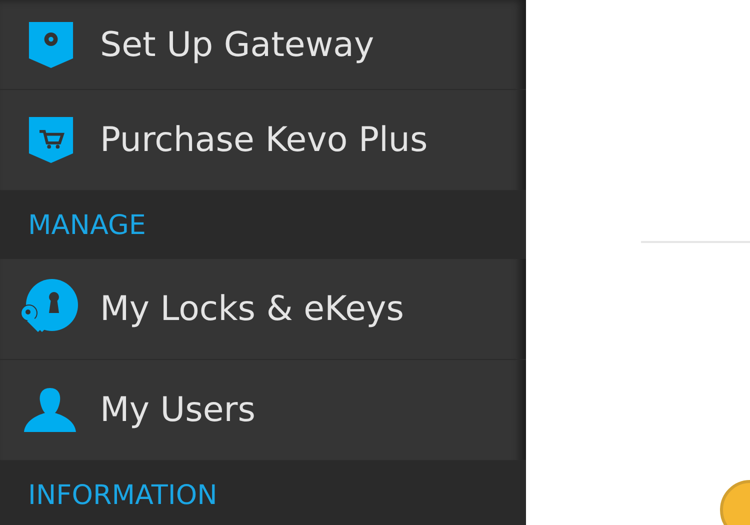 The height and width of the screenshot is (525, 750). I want to click on section-header: MANAGE, so click(263, 225).